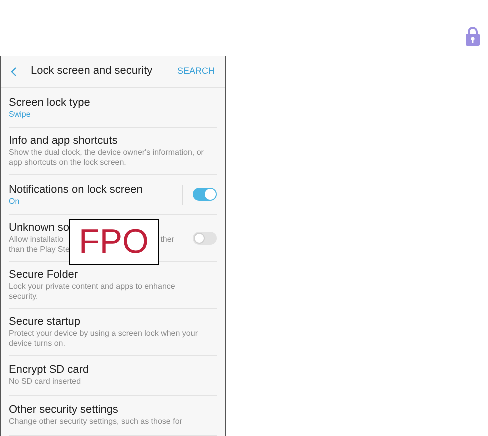 This screenshot has height=436, width=488. Describe the element at coordinates (473, 36) in the screenshot. I see `lock-icon` at that location.